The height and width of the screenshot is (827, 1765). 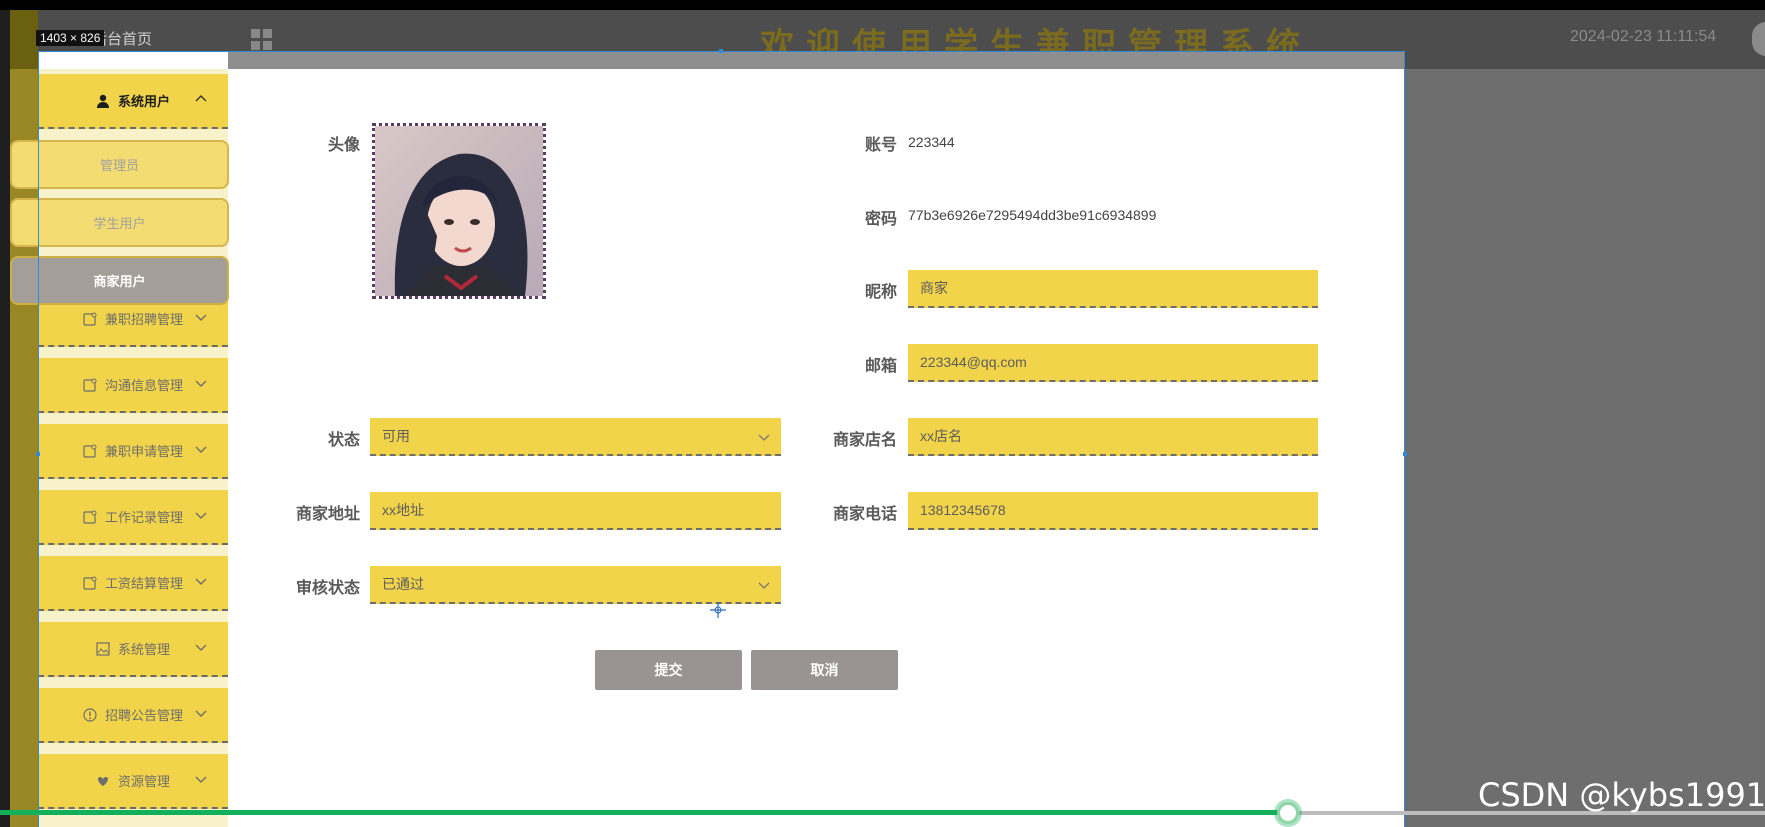 I want to click on nickname-field: 商家, so click(x=1113, y=289).